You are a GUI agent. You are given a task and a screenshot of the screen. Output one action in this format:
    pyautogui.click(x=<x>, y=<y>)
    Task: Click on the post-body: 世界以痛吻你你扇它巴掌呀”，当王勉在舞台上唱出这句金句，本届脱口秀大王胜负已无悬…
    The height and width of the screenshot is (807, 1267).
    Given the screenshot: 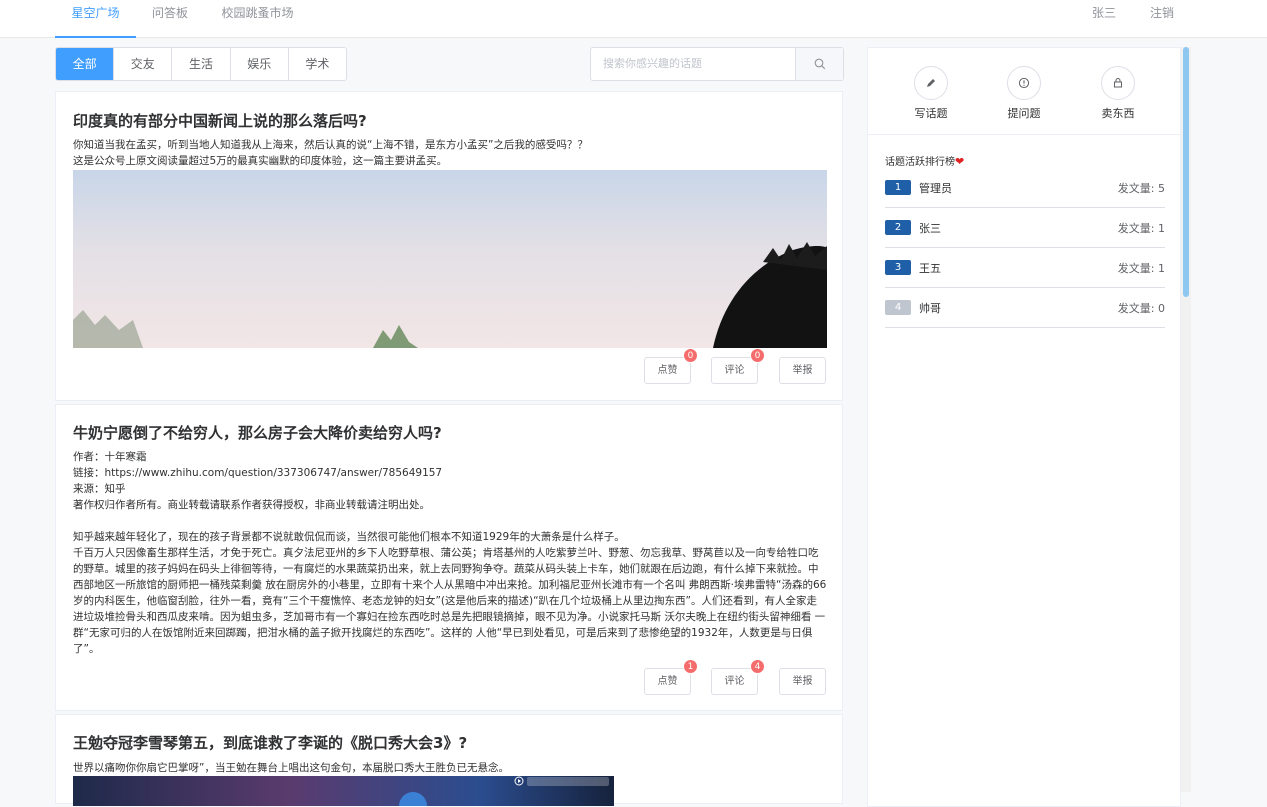 What is the action you would take?
    pyautogui.click(x=291, y=768)
    